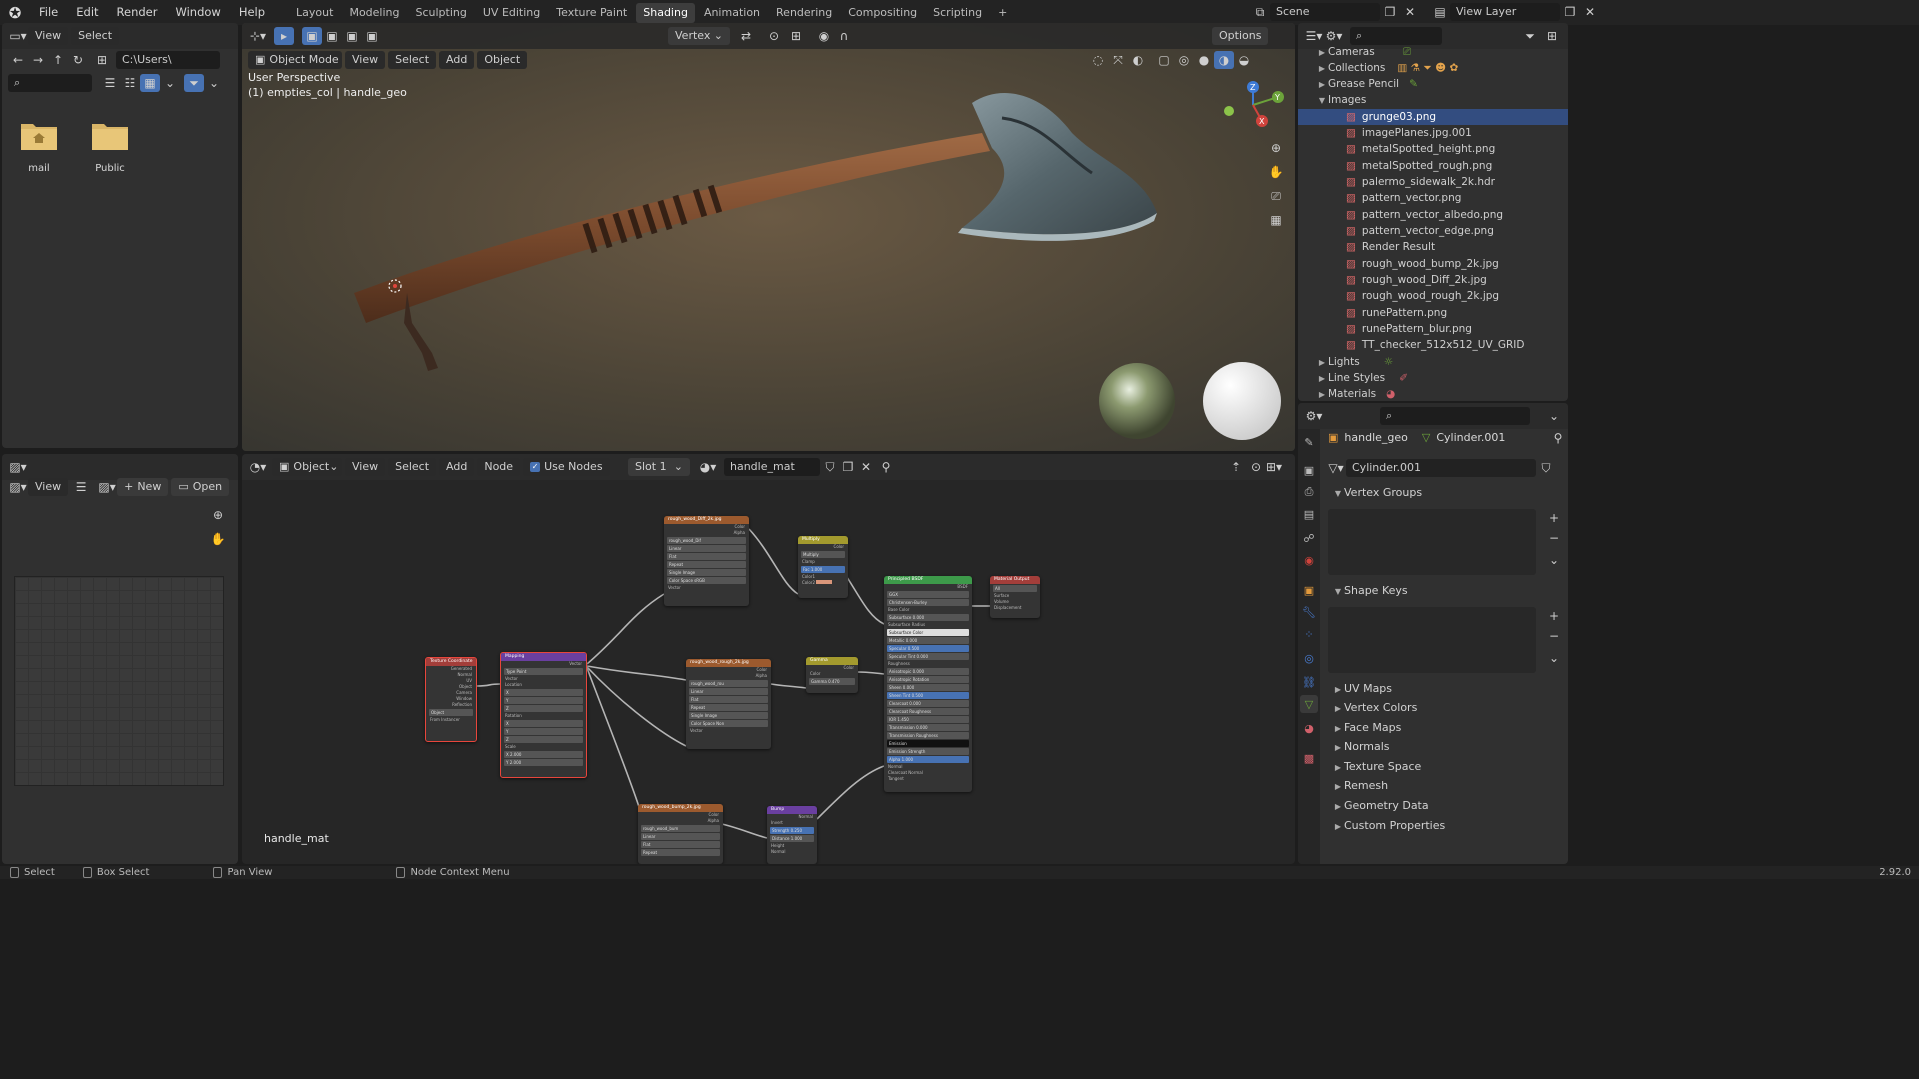 This screenshot has width=1919, height=1079. I want to click on uv-grid-canvas, so click(119, 681).